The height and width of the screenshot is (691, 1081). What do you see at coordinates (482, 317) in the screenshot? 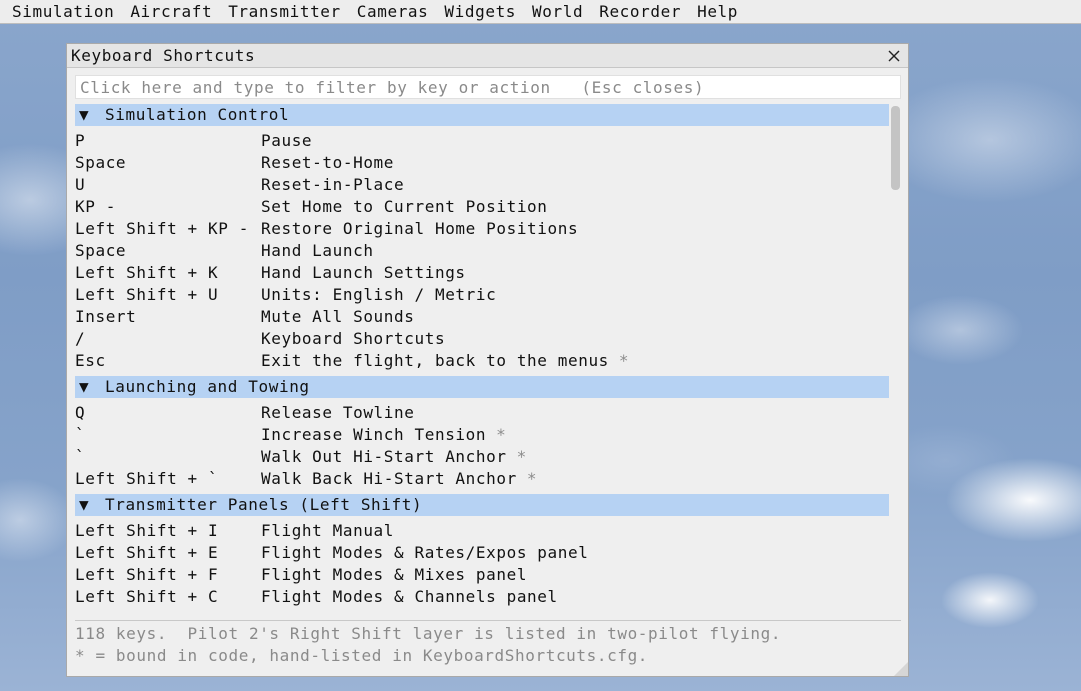
I see `shortcut-row: Insert Mute All Sounds` at bounding box center [482, 317].